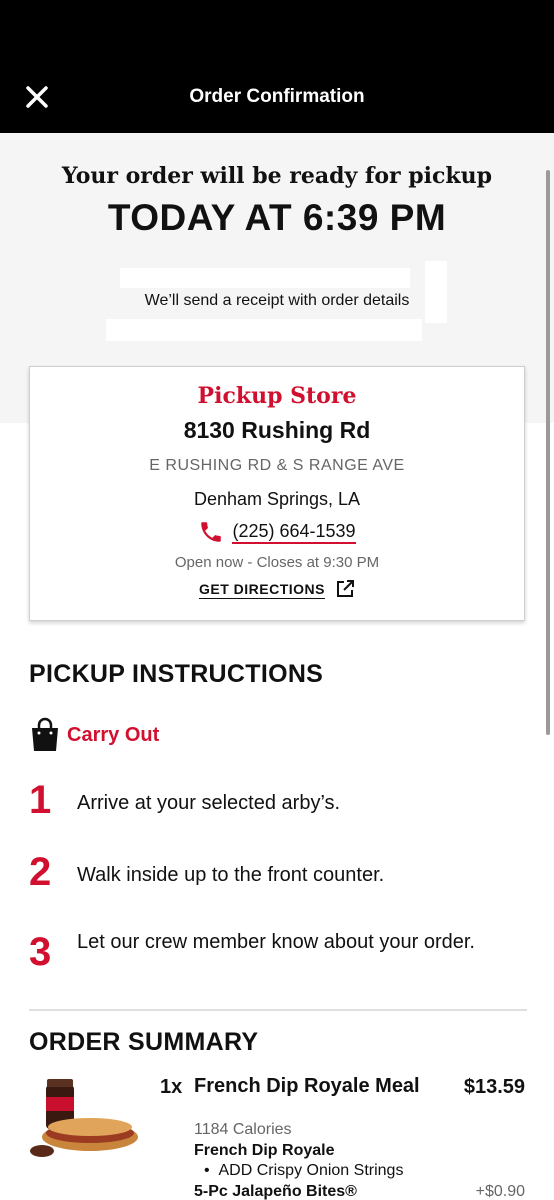  I want to click on item-calories: 1184 Calories, so click(243, 1129).